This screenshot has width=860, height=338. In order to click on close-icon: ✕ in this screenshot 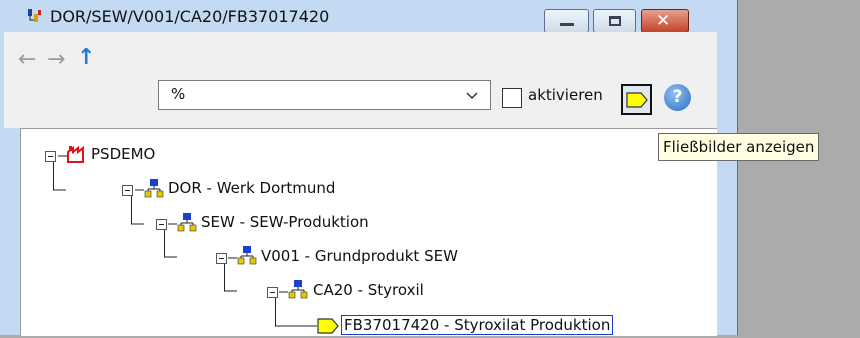, I will do `click(663, 21)`.